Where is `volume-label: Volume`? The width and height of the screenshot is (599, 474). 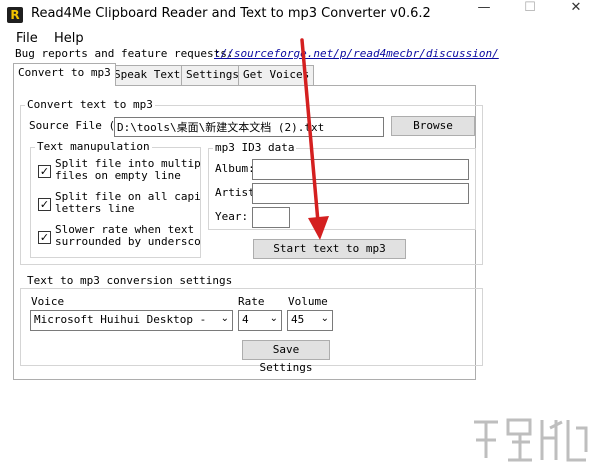 volume-label: Volume is located at coordinates (308, 301).